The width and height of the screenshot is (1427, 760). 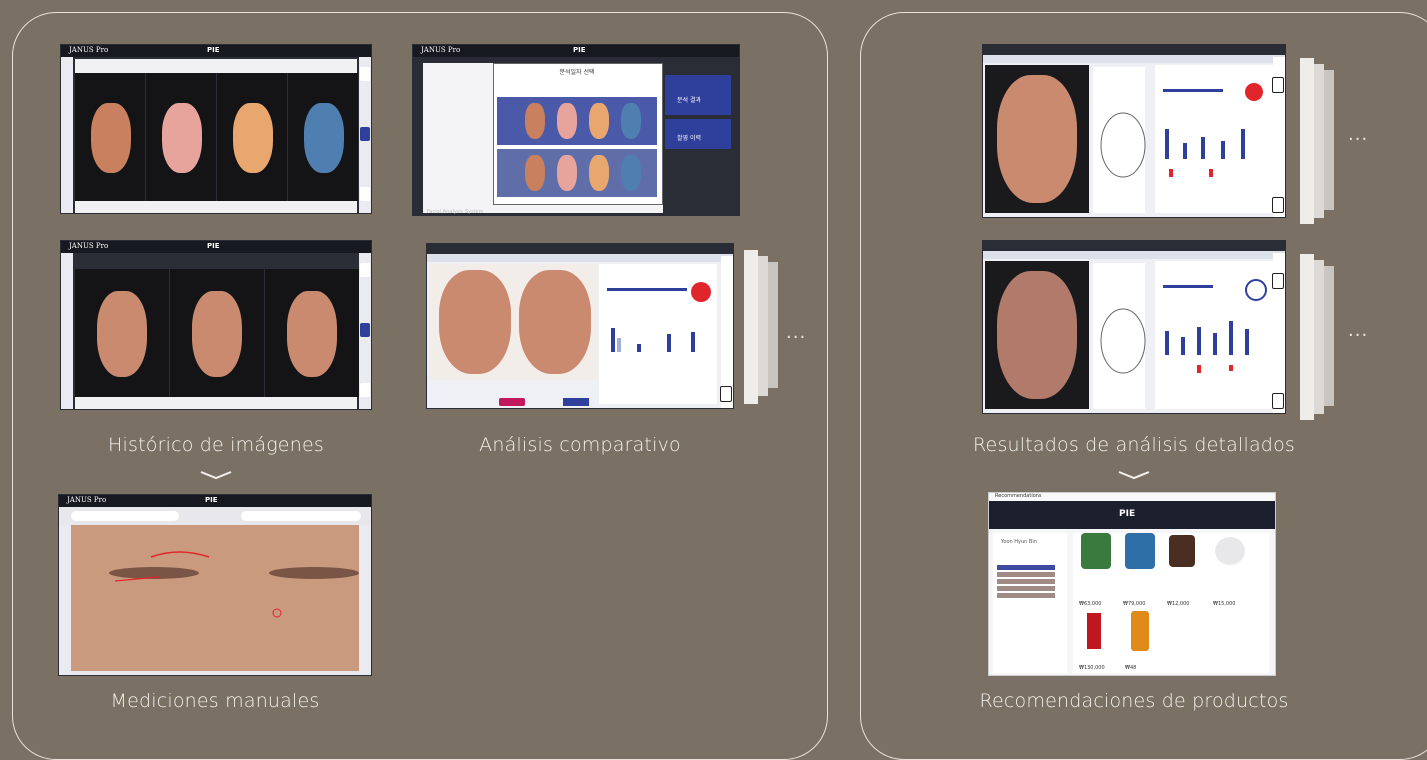 I want to click on dialog-title: 분석일자 선택, so click(x=577, y=72).